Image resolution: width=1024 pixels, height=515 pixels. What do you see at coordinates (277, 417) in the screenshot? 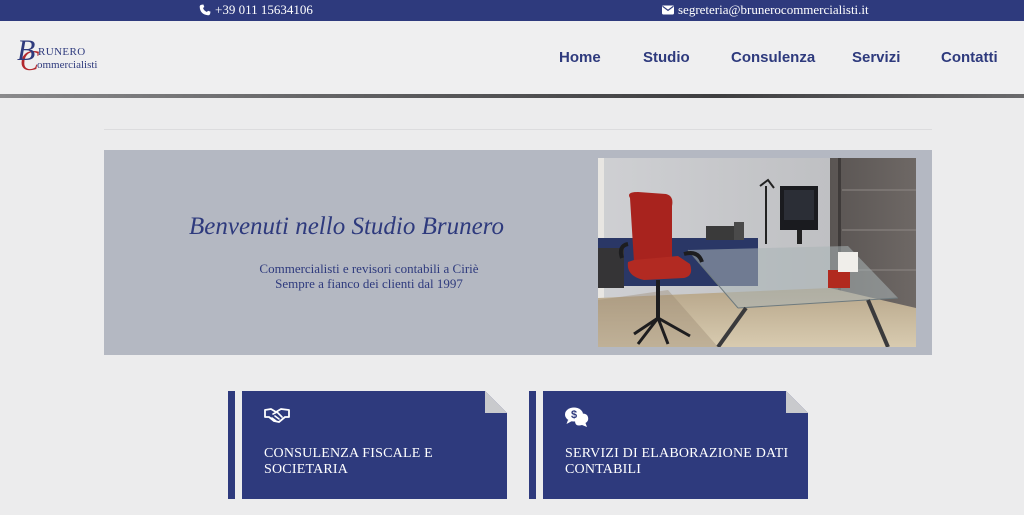
I see `handshake-icon` at bounding box center [277, 417].